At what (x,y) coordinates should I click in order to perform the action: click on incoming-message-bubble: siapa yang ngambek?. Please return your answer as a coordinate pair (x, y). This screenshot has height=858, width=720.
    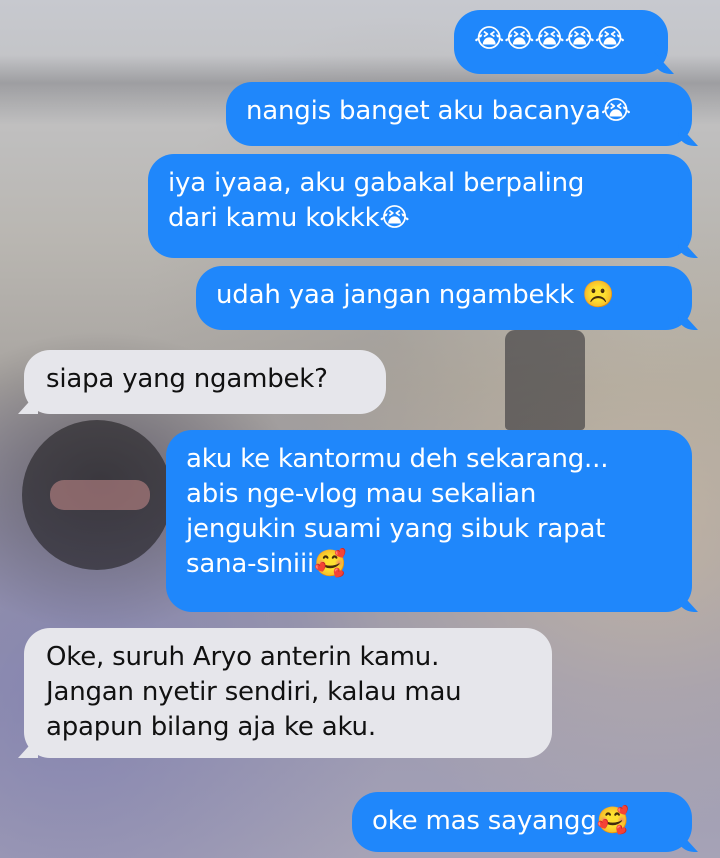
    Looking at the image, I should click on (205, 382).